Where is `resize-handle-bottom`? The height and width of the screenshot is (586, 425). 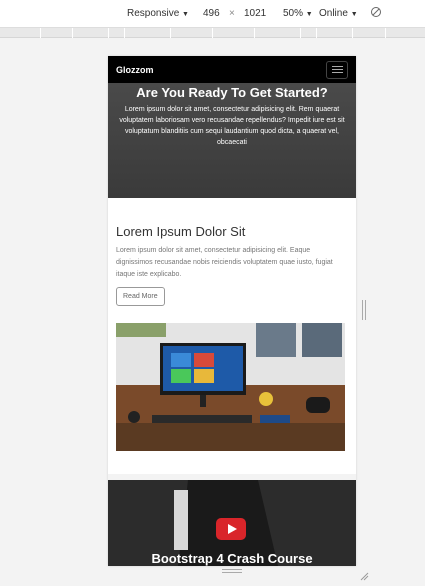 resize-handle-bottom is located at coordinates (232, 571).